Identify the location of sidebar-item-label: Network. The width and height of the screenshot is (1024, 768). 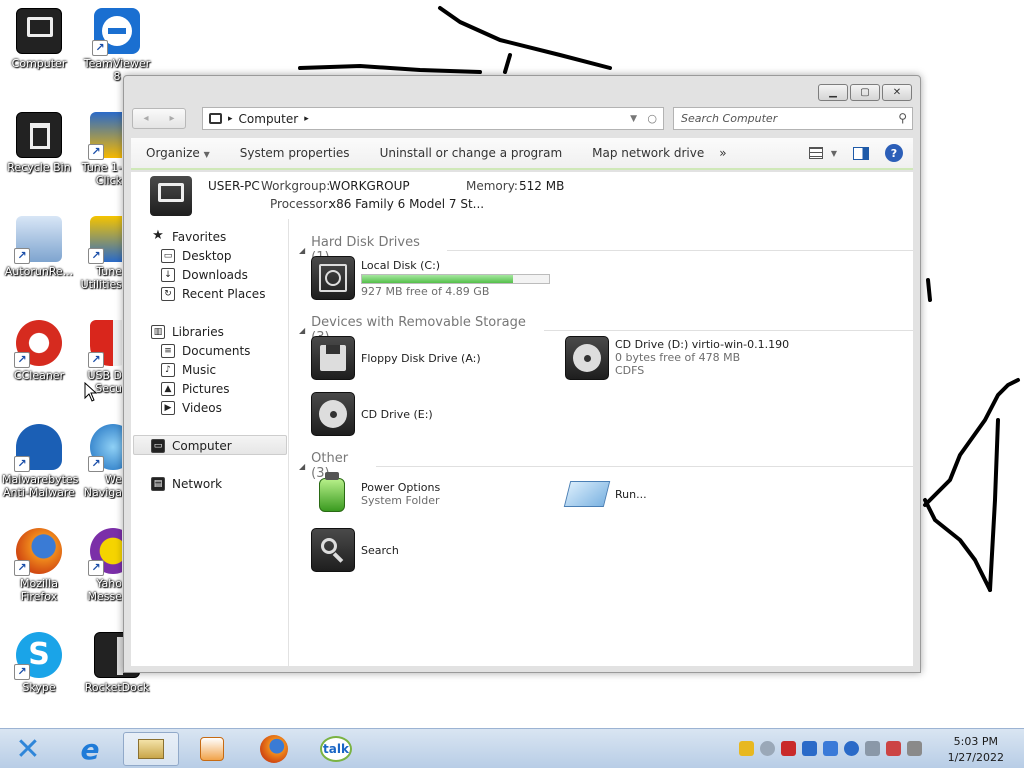
(197, 484).